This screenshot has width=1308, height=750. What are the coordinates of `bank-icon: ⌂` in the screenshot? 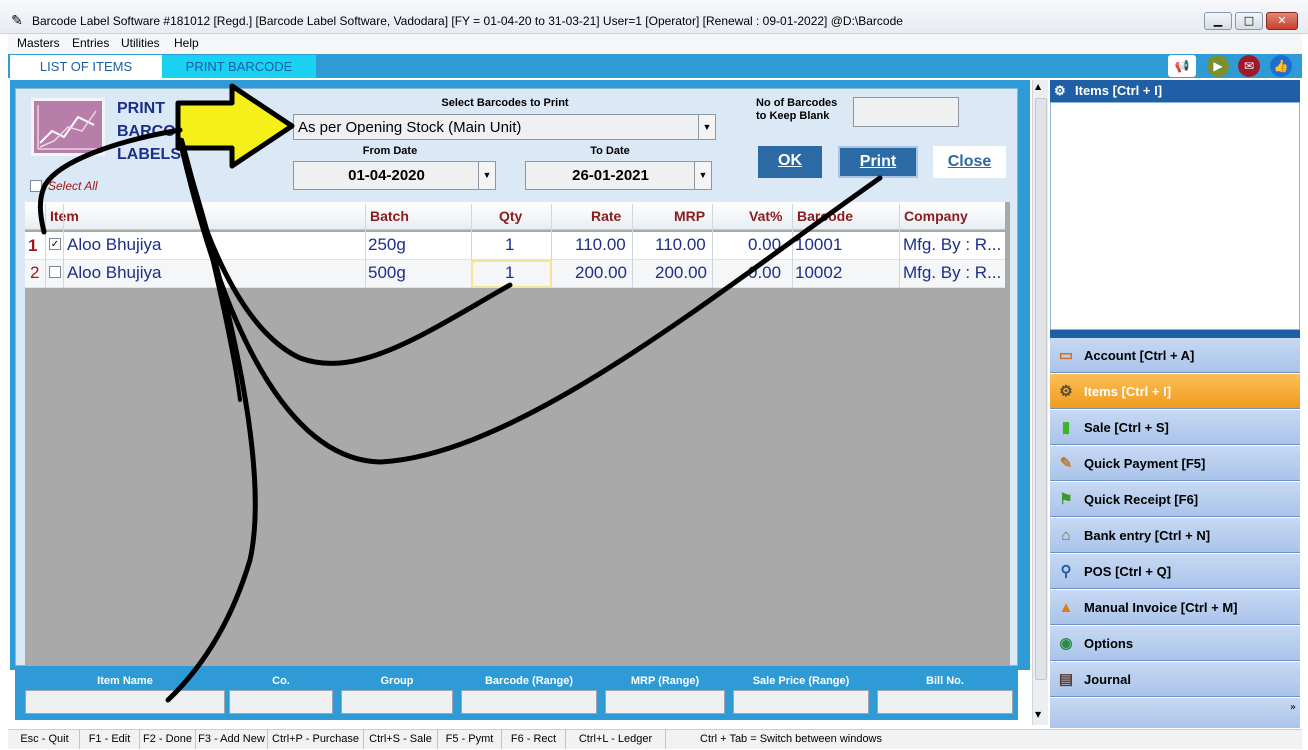 It's located at (1066, 535).